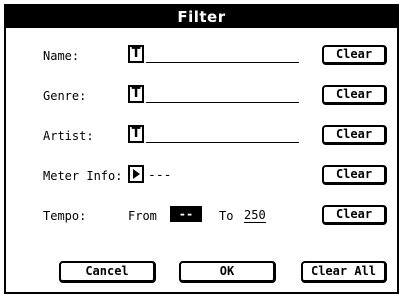 Image resolution: width=403 pixels, height=298 pixels. I want to click on tempo-clear-button: Clear, so click(354, 215).